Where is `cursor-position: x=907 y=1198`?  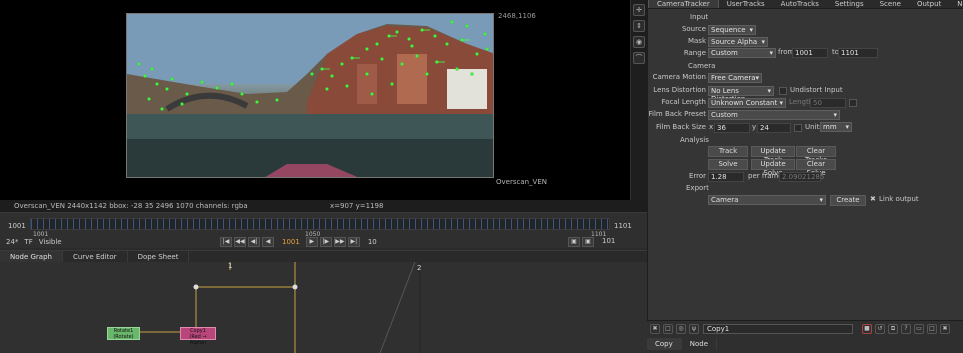 cursor-position: x=907 y=1198 is located at coordinates (357, 206).